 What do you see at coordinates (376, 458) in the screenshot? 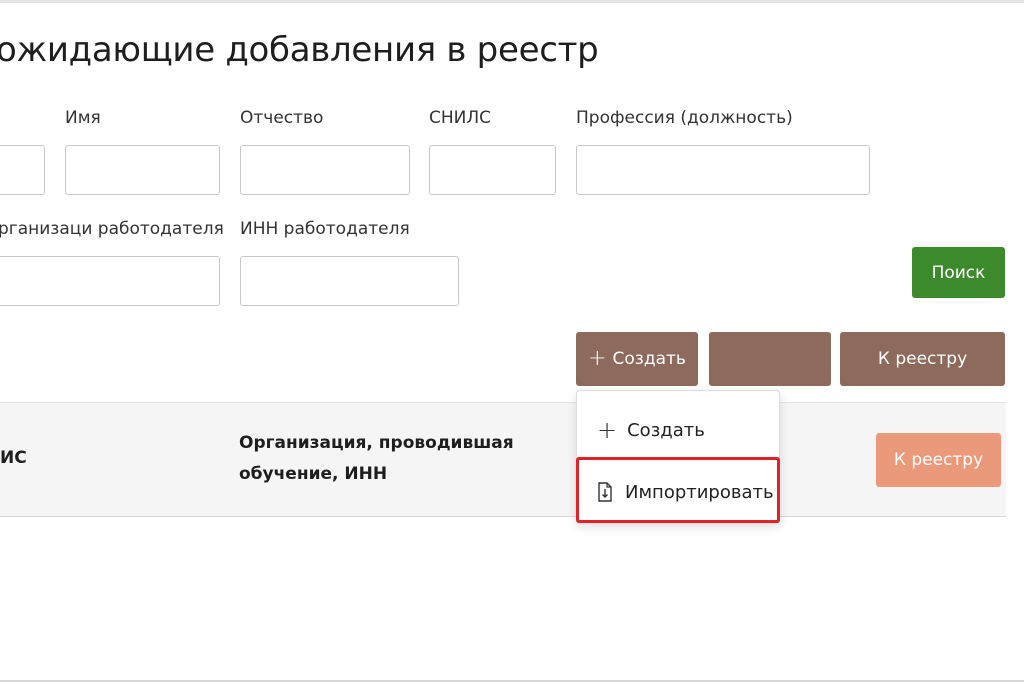
I see `column-header-training-org: Организация, проводившая обучение, ИНН` at bounding box center [376, 458].